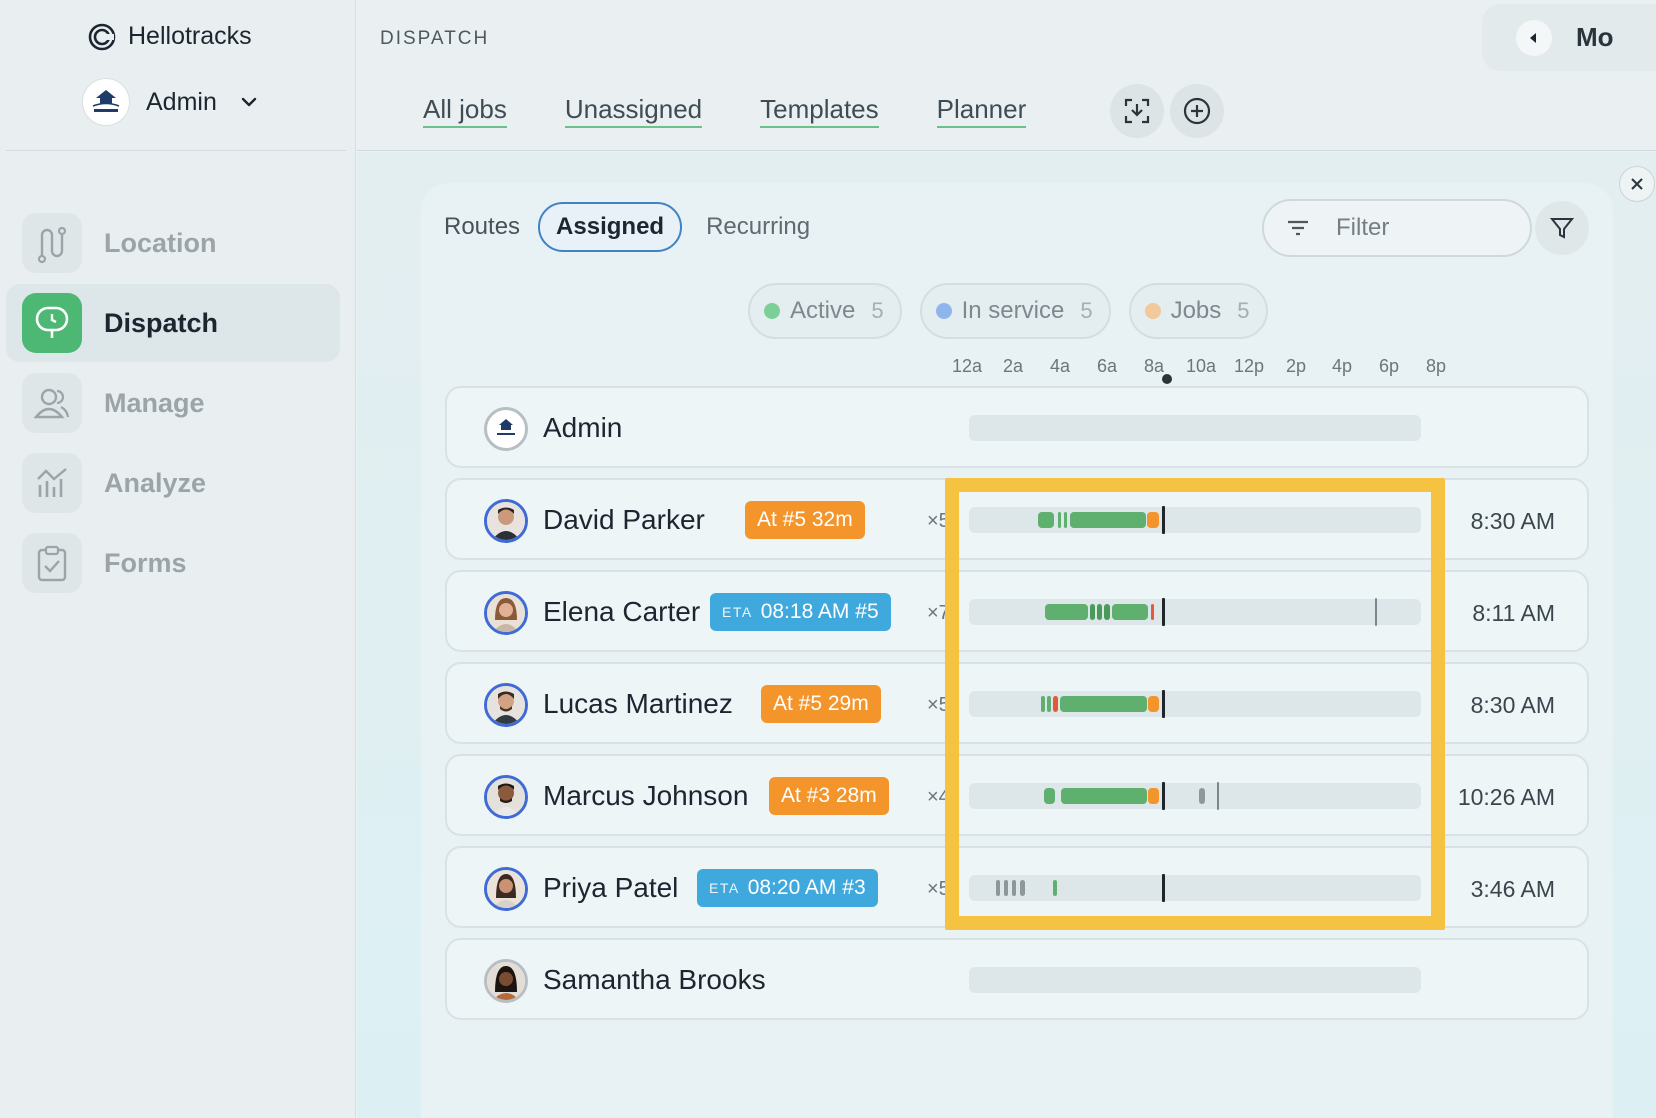  What do you see at coordinates (1060, 366) in the screenshot?
I see `axis-tick-label: 4a` at bounding box center [1060, 366].